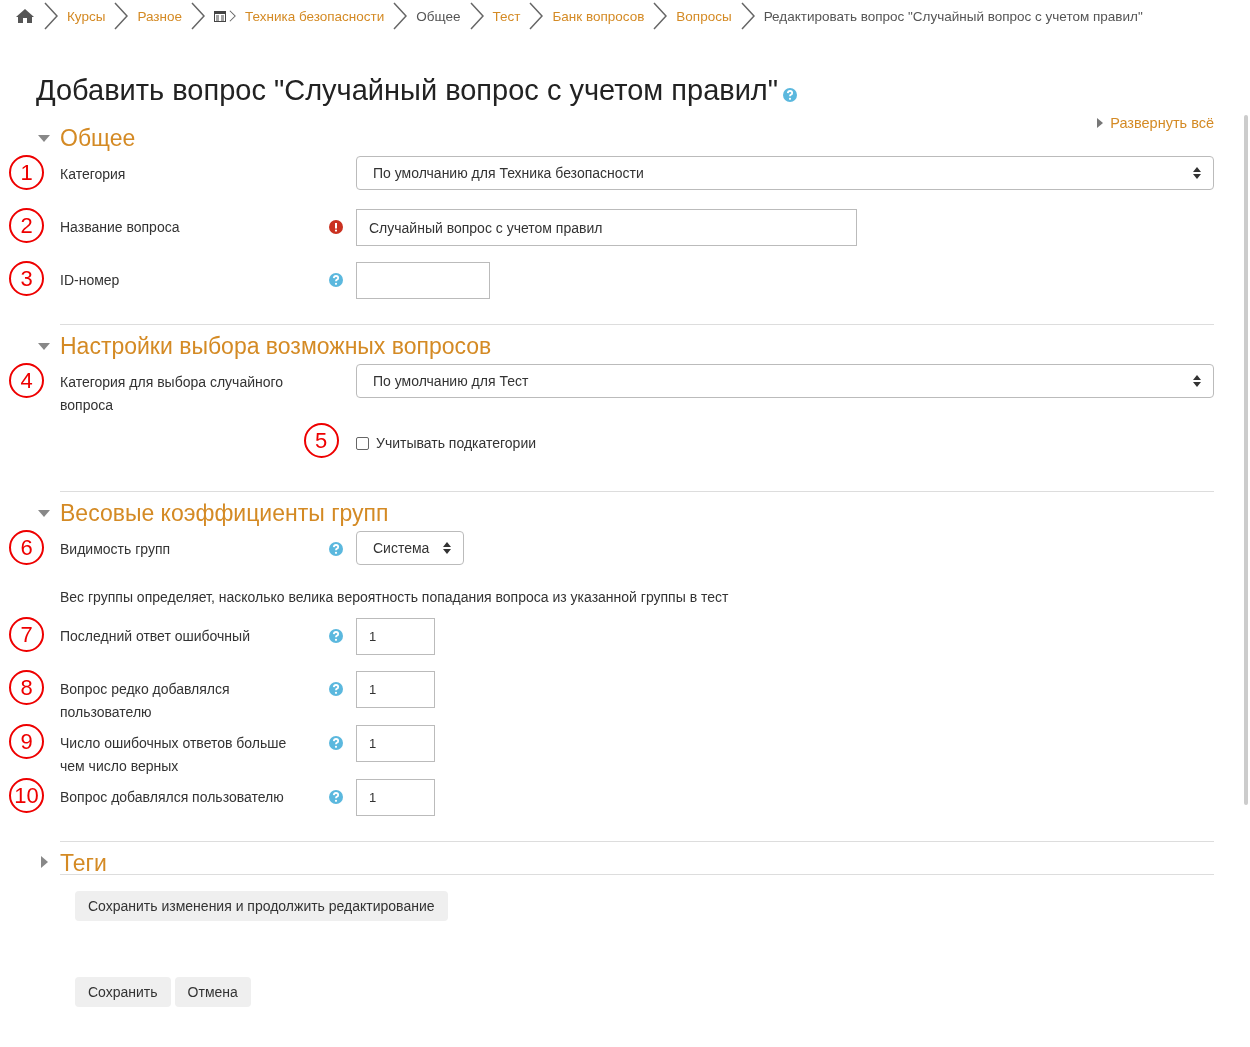  What do you see at coordinates (438, 16) in the screenshot?
I see `breadcrumb-item: Общее` at bounding box center [438, 16].